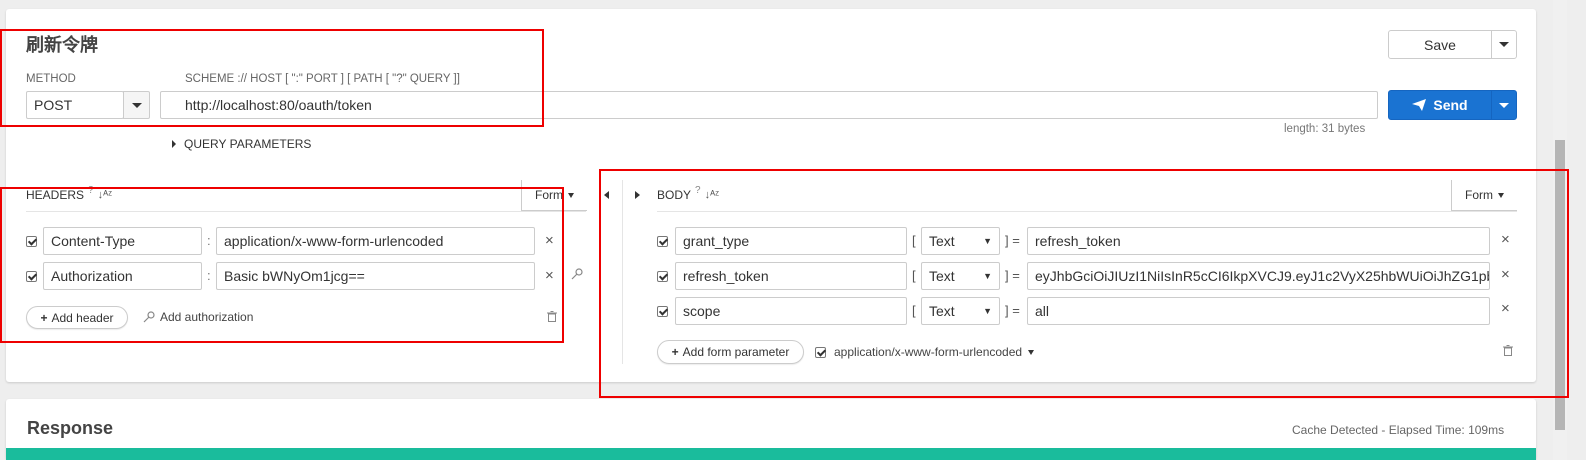 The height and width of the screenshot is (460, 1586). I want to click on method-dropdown-button, so click(136, 105).